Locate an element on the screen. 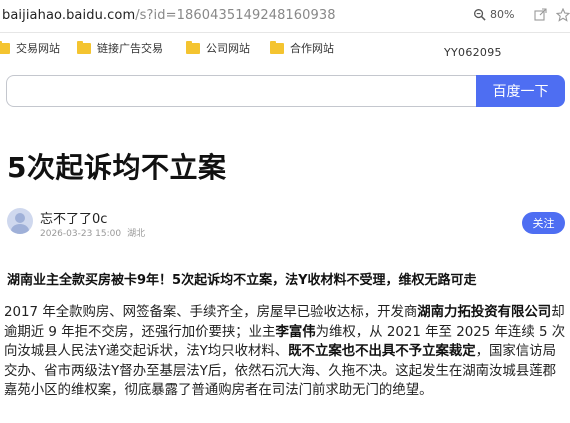 This screenshot has height=423, width=570. url-host: baijiahao.baidu.com is located at coordinates (69, 15).